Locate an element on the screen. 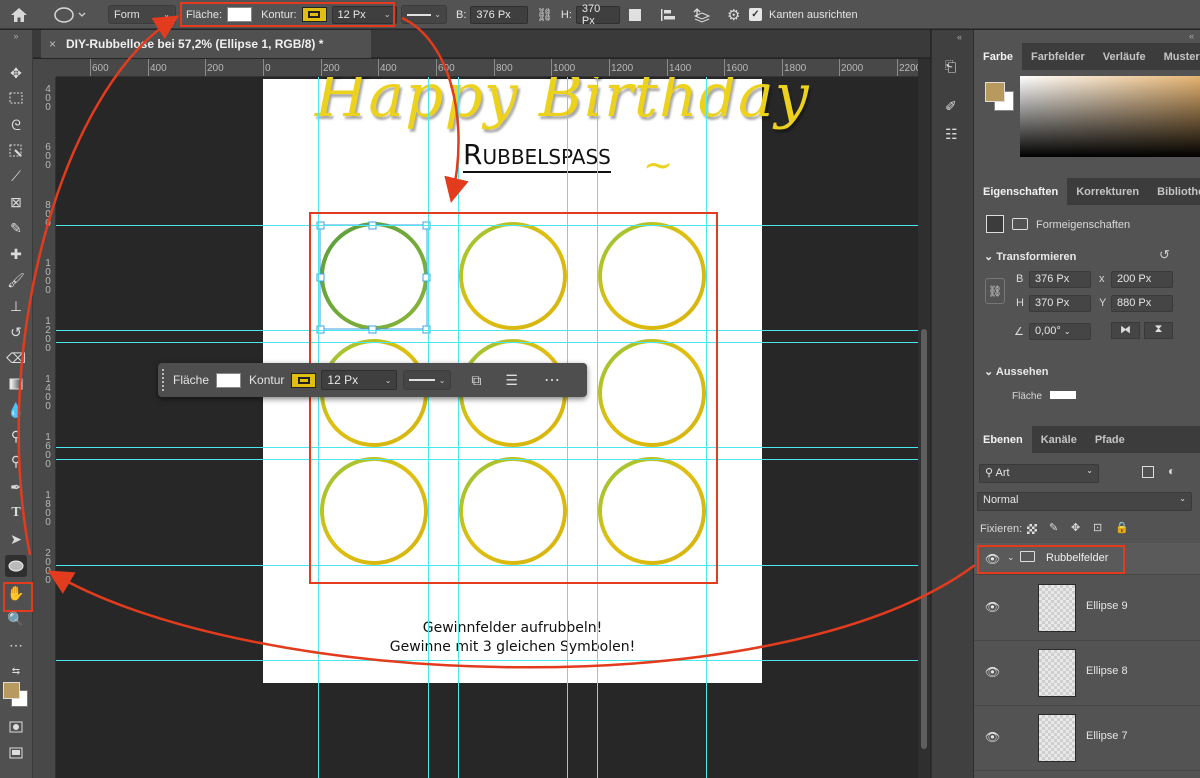 The height and width of the screenshot is (778, 1200). marquee-tool-icon is located at coordinates (16, 98).